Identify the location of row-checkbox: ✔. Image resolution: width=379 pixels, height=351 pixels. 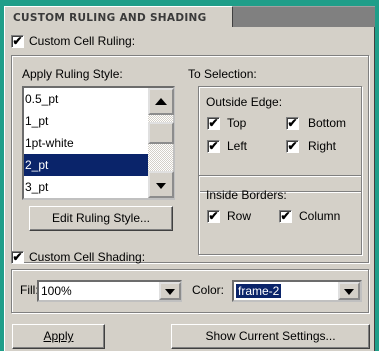
(213, 216).